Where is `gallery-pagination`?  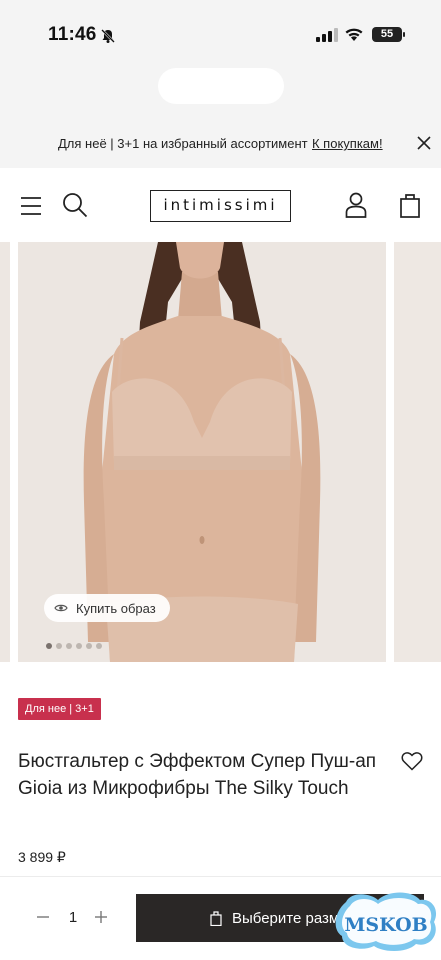 gallery-pagination is located at coordinates (74, 646).